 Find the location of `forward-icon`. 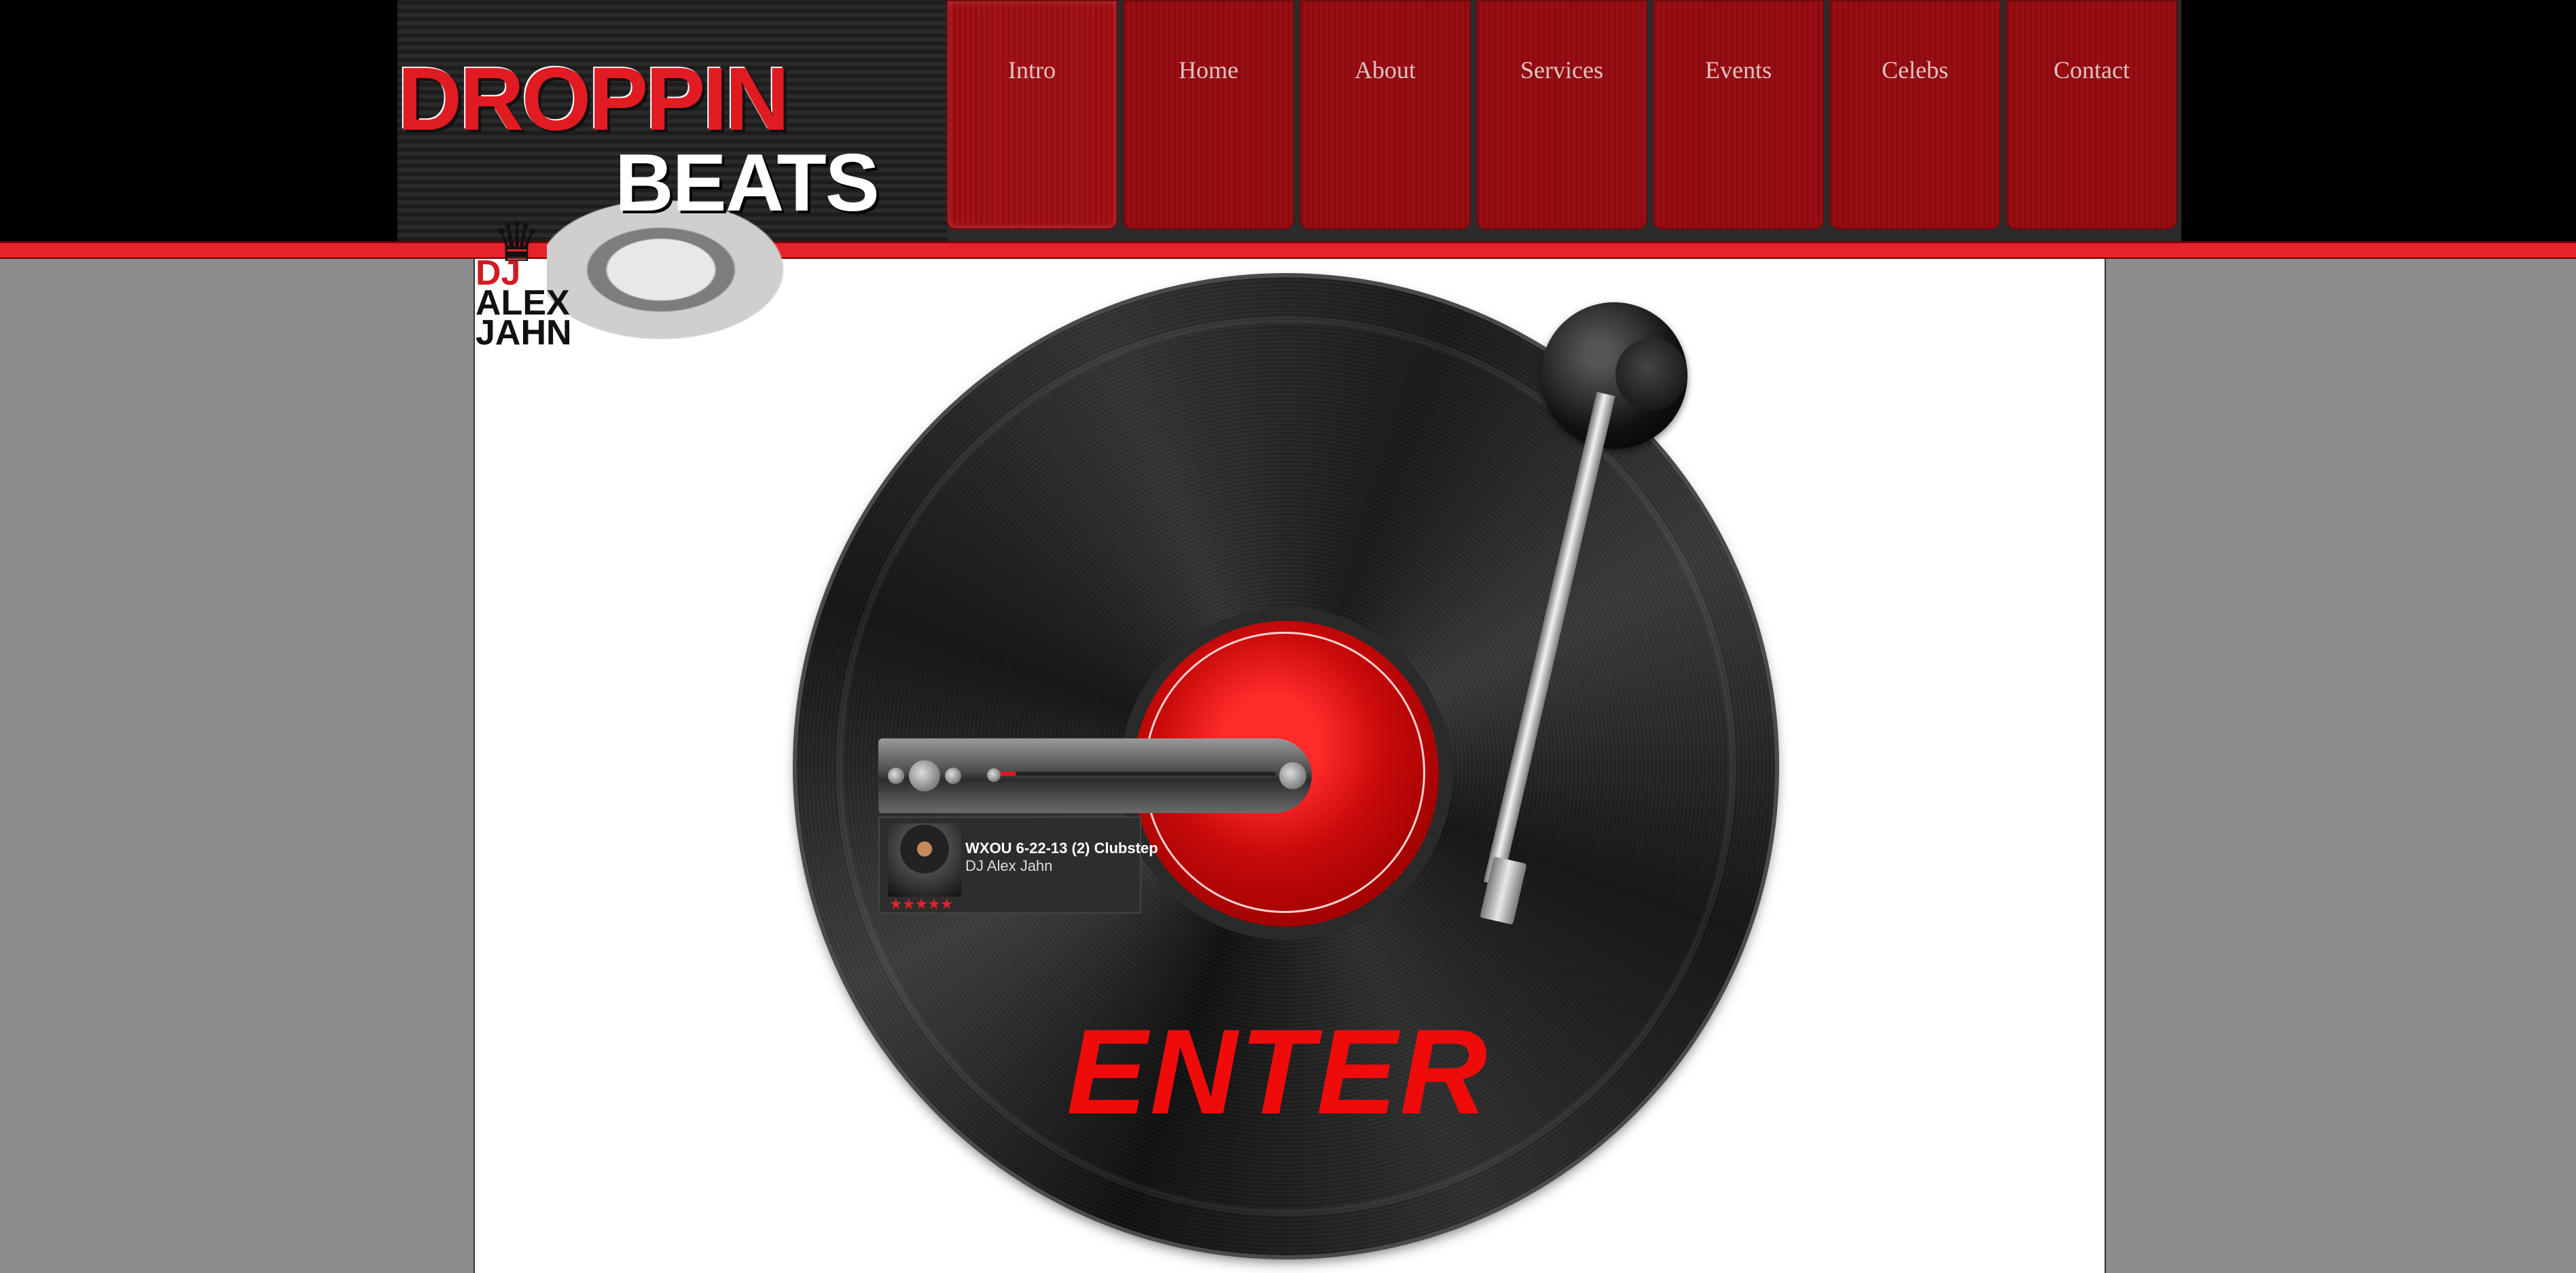

forward-icon is located at coordinates (953, 776).